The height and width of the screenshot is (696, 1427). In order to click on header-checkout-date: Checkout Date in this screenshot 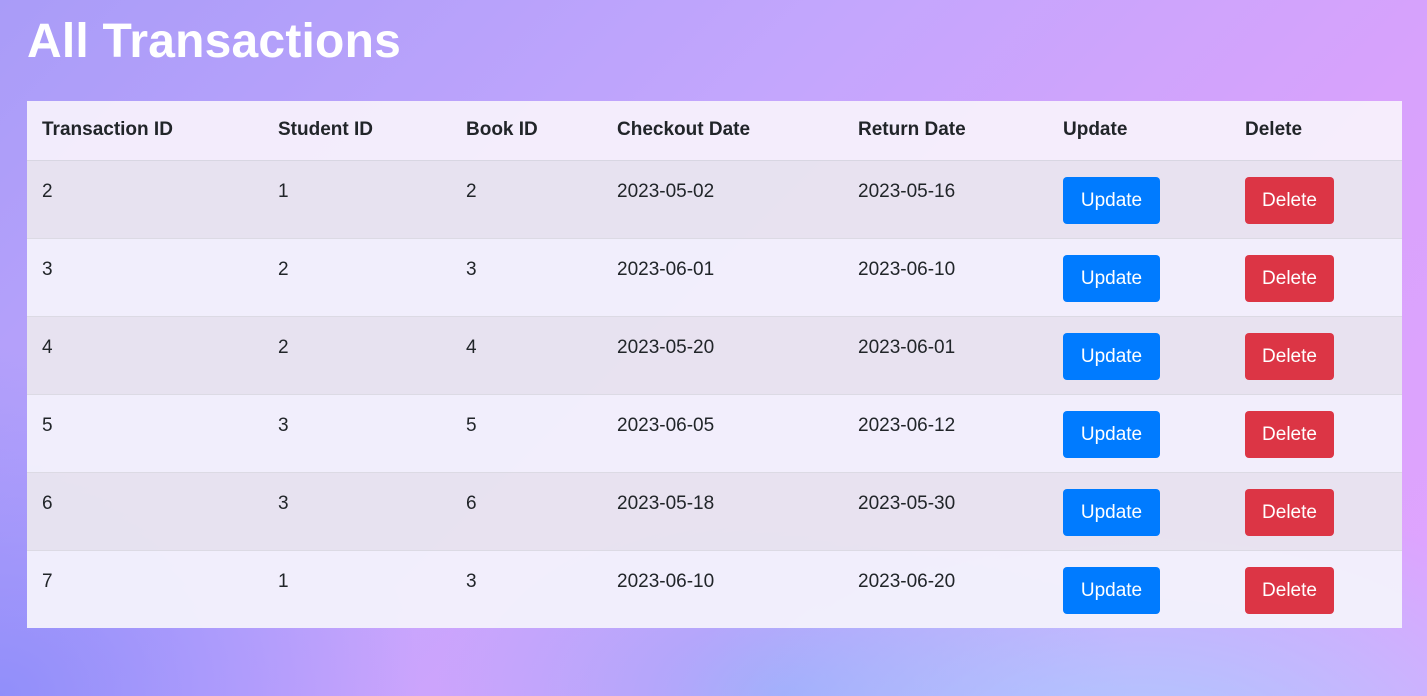, I will do `click(722, 131)`.